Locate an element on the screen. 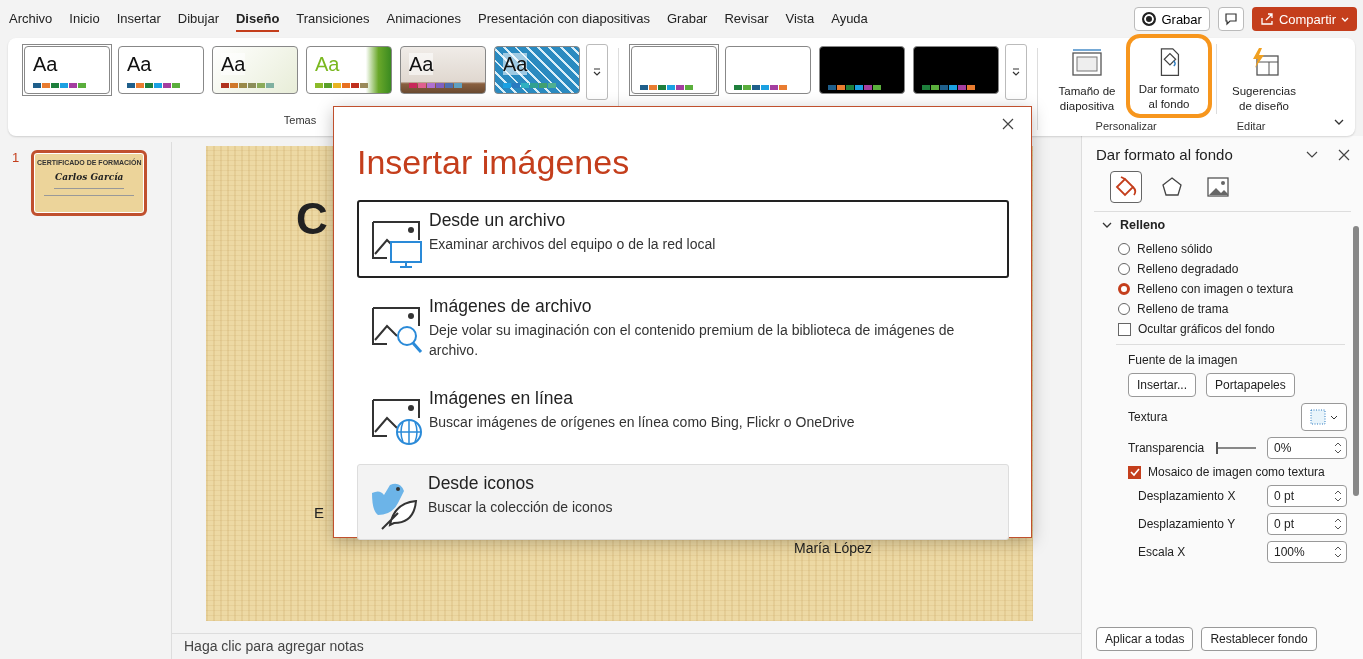  ribbon-tab: Animaciones is located at coordinates (423, 19).